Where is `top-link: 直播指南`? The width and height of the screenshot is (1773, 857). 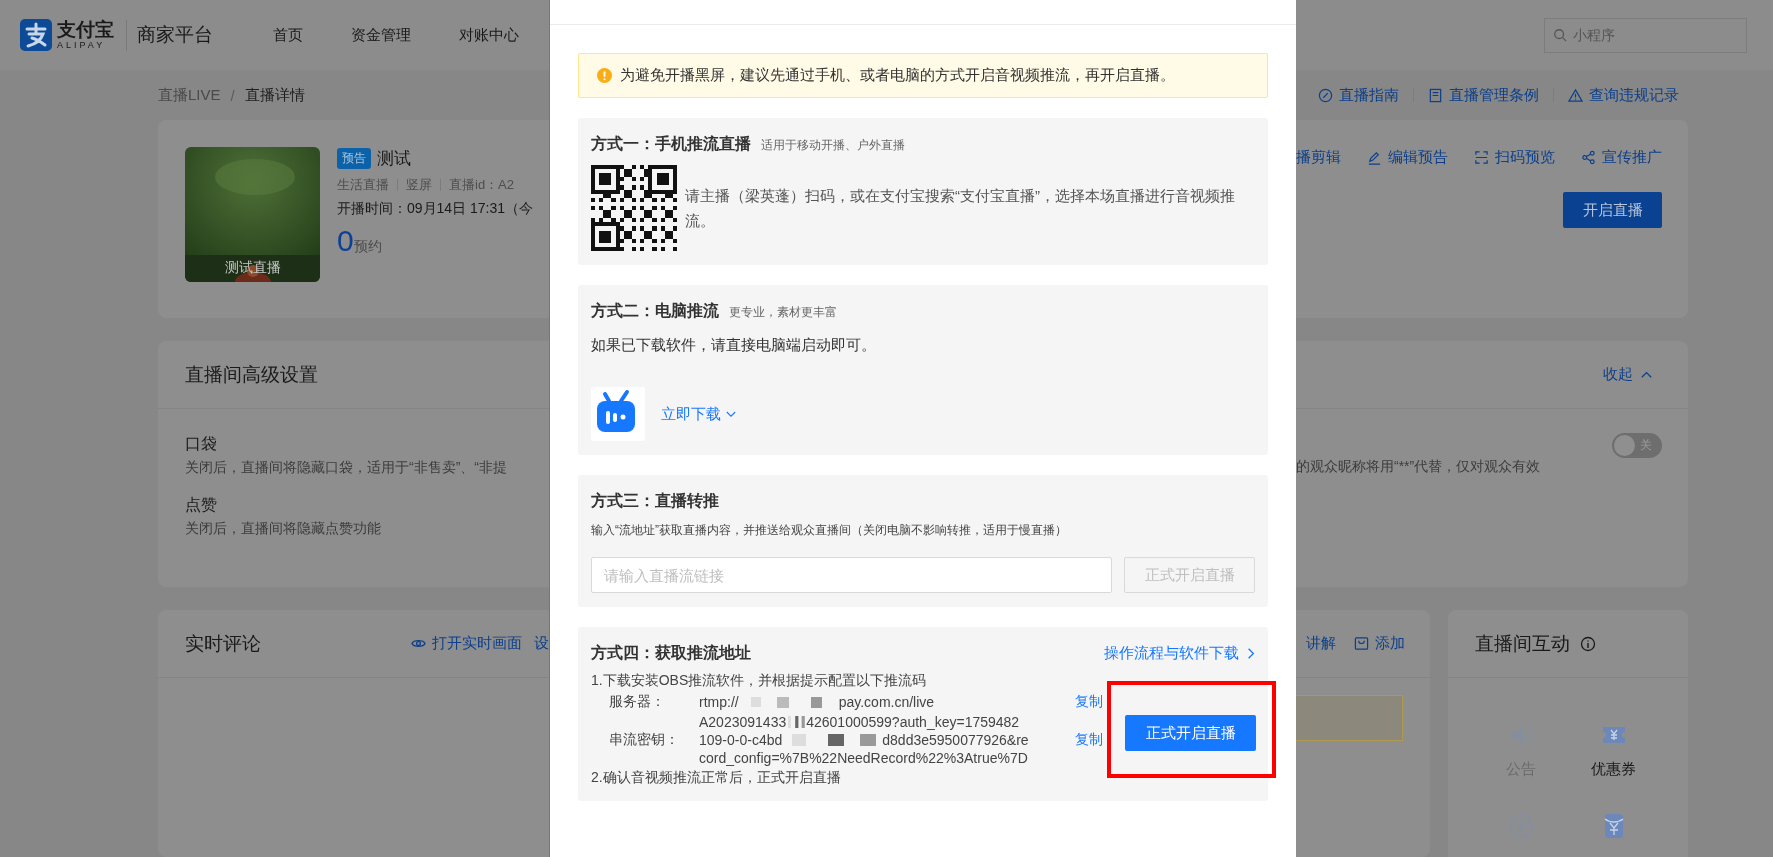
top-link: 直播指南 is located at coordinates (1358, 95).